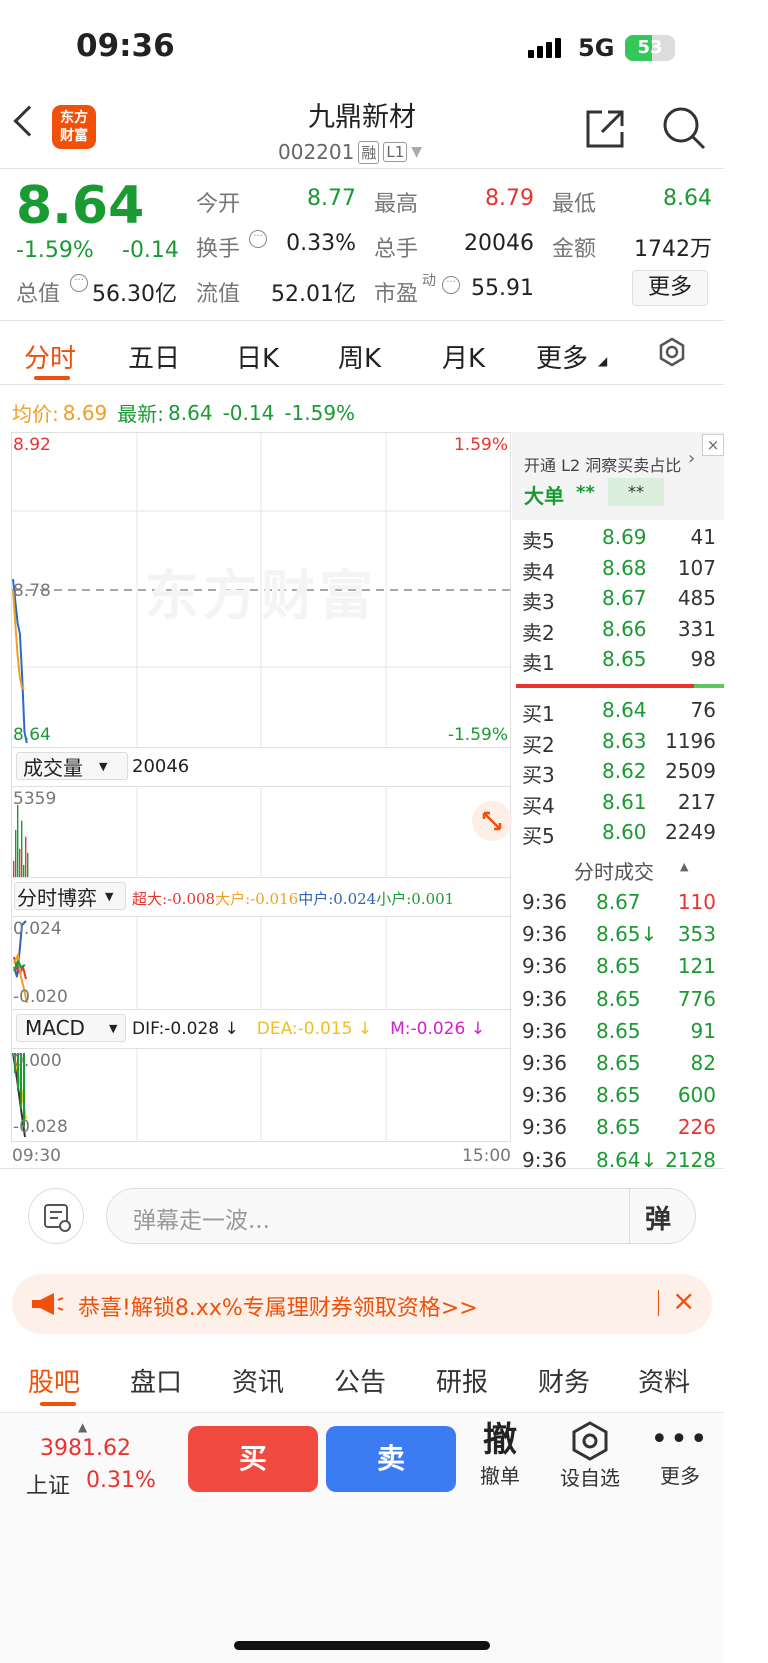 The image size is (768, 1663). What do you see at coordinates (664, 1380) in the screenshot?
I see `subtab-6: 资料` at bounding box center [664, 1380].